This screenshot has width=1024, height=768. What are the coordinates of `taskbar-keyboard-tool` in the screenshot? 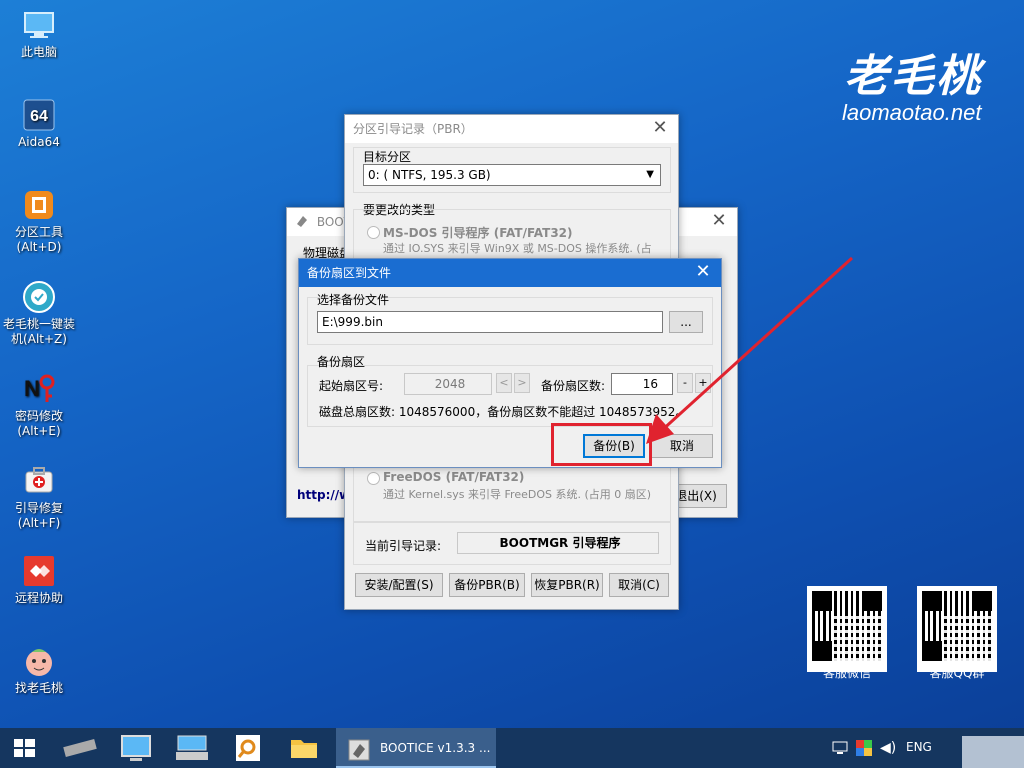 It's located at (192, 748).